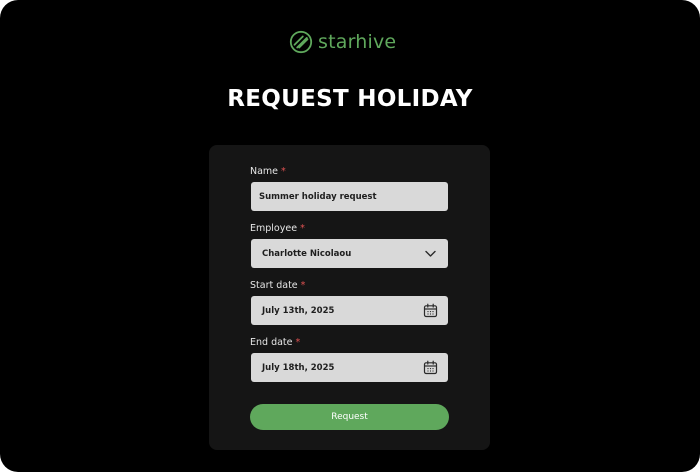 The height and width of the screenshot is (472, 700). I want to click on request-button: Request, so click(349, 417).